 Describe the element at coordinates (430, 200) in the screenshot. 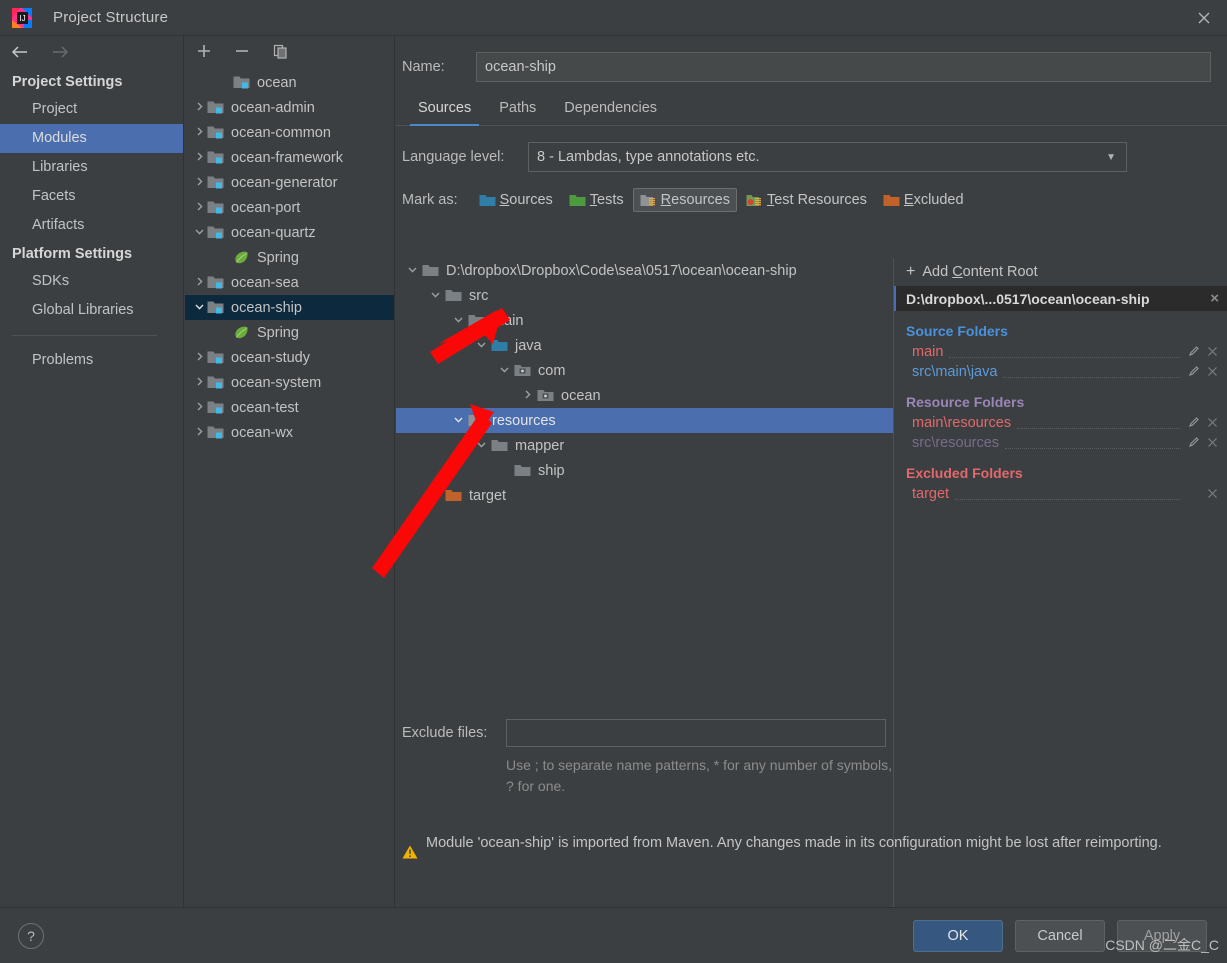

I see `mark-as-label: Mark as:` at that location.